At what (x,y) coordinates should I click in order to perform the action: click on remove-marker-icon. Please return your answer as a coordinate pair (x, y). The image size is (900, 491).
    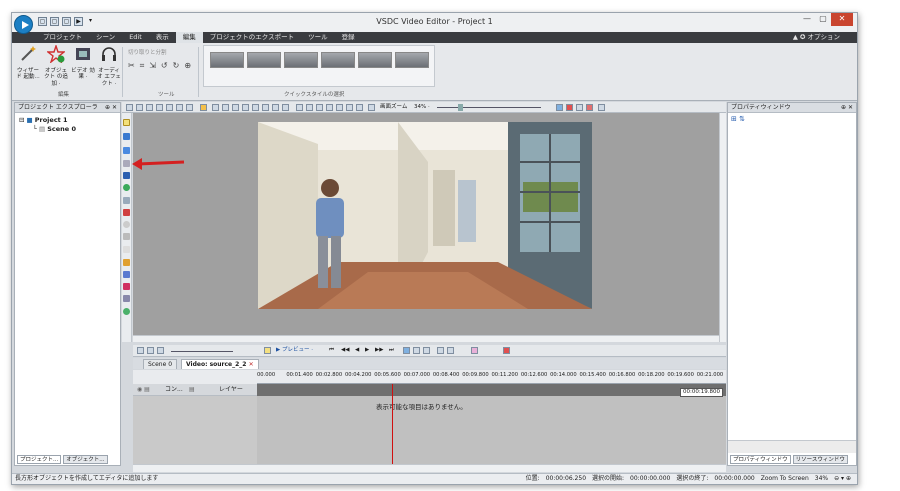
    Looking at the image, I should click on (506, 350).